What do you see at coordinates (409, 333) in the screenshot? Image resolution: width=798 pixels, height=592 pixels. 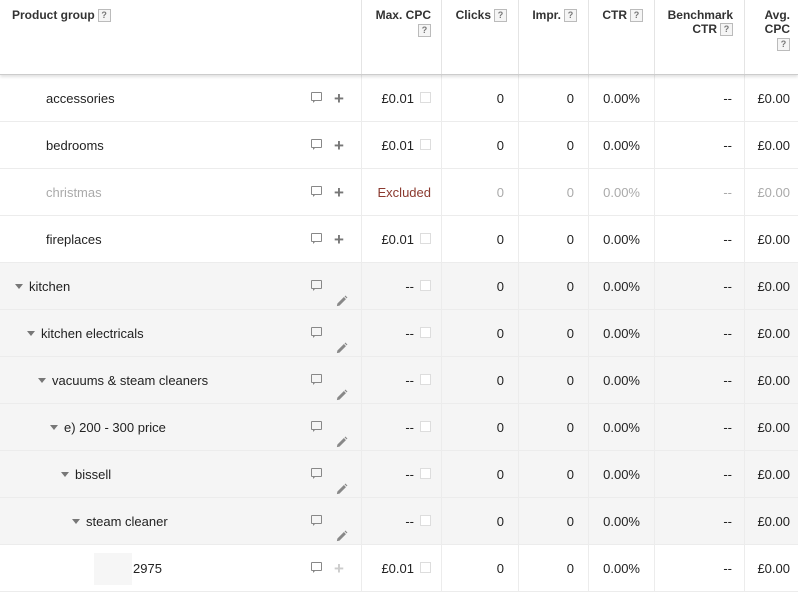 I see `max-cpc-value: --` at bounding box center [409, 333].